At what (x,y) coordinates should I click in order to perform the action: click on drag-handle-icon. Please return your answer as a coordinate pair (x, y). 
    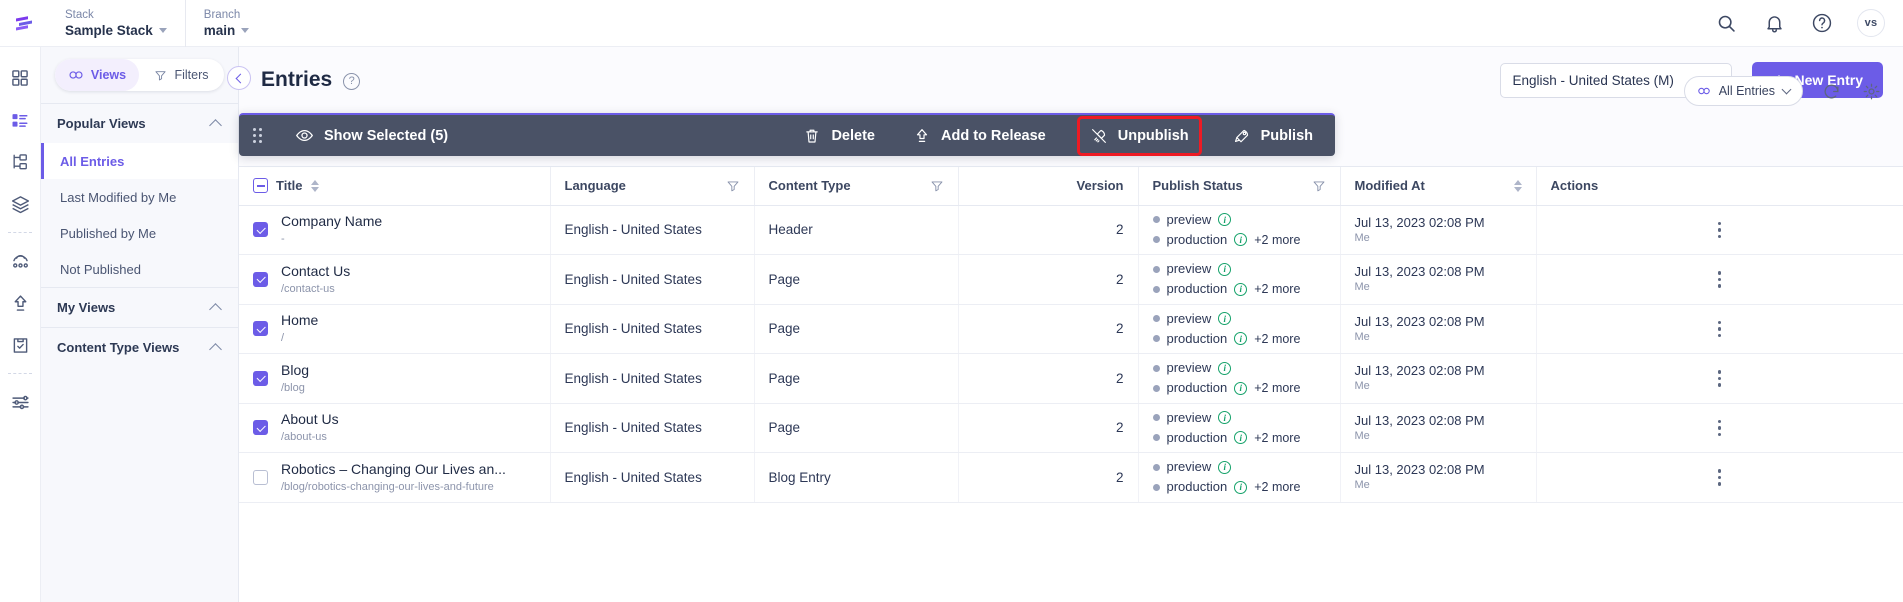
    Looking at the image, I should click on (267, 135).